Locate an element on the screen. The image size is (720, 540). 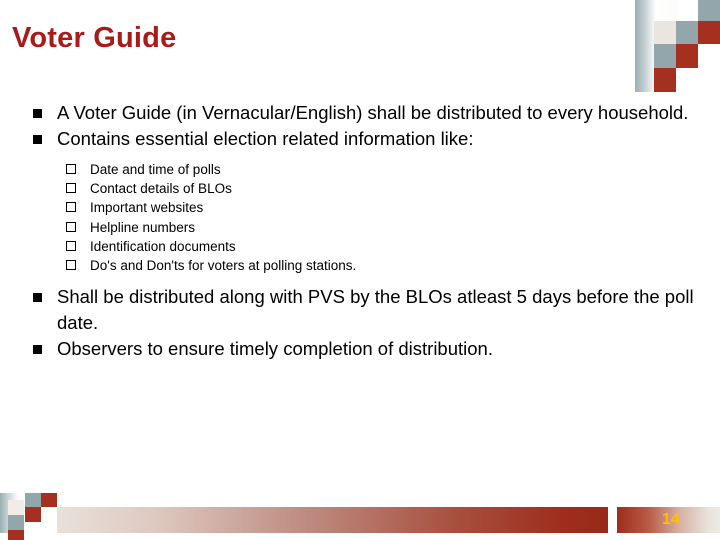
footer-decoration-square-red-bottom is located at coordinates (16, 535).